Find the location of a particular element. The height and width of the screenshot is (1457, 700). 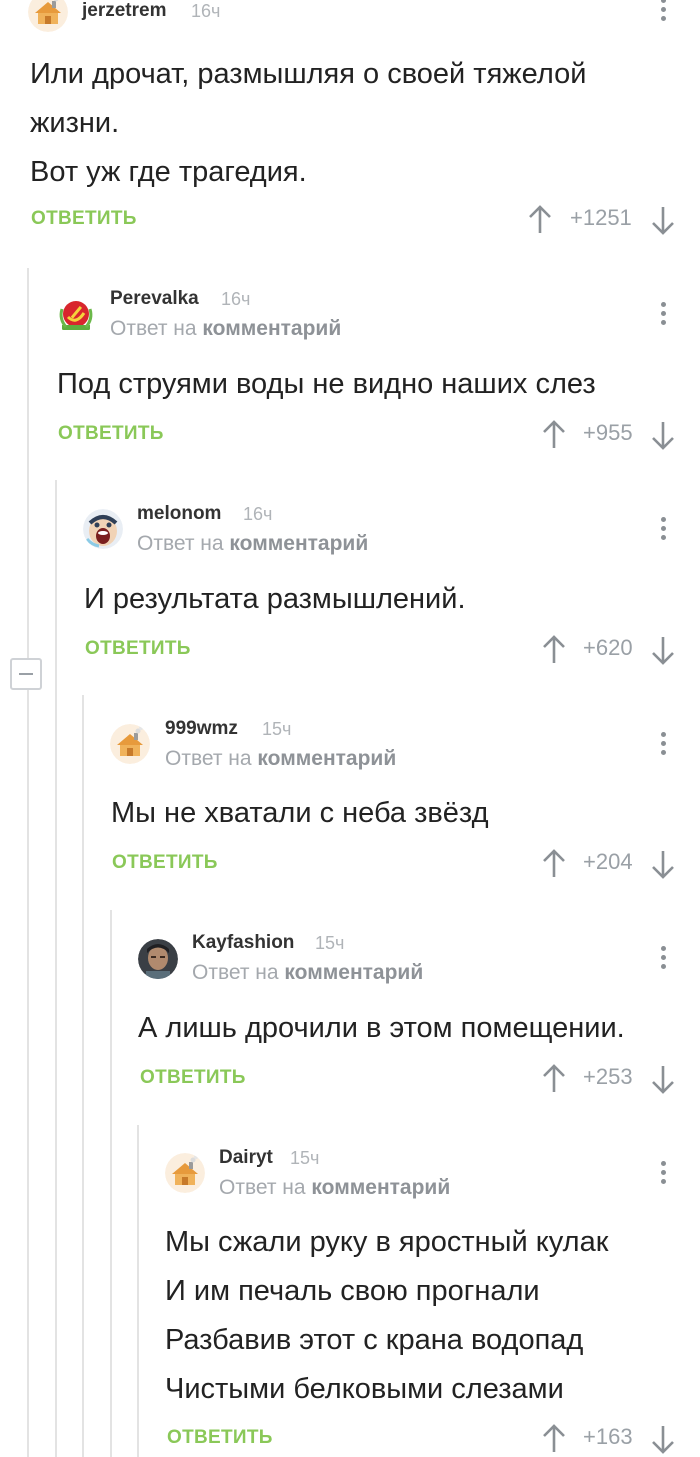

person-photo-avatar-icon is located at coordinates (158, 959).